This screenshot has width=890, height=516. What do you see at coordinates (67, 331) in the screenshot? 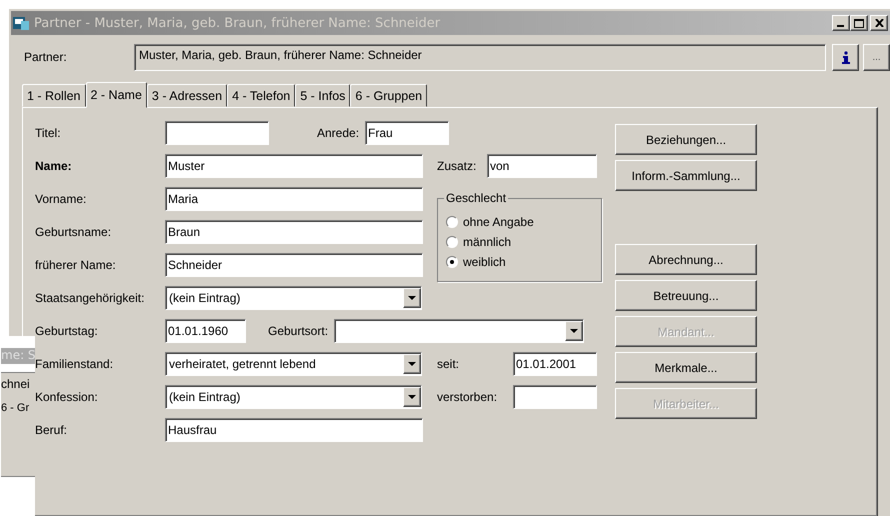
I see `field-label: Geburtstag:` at bounding box center [67, 331].